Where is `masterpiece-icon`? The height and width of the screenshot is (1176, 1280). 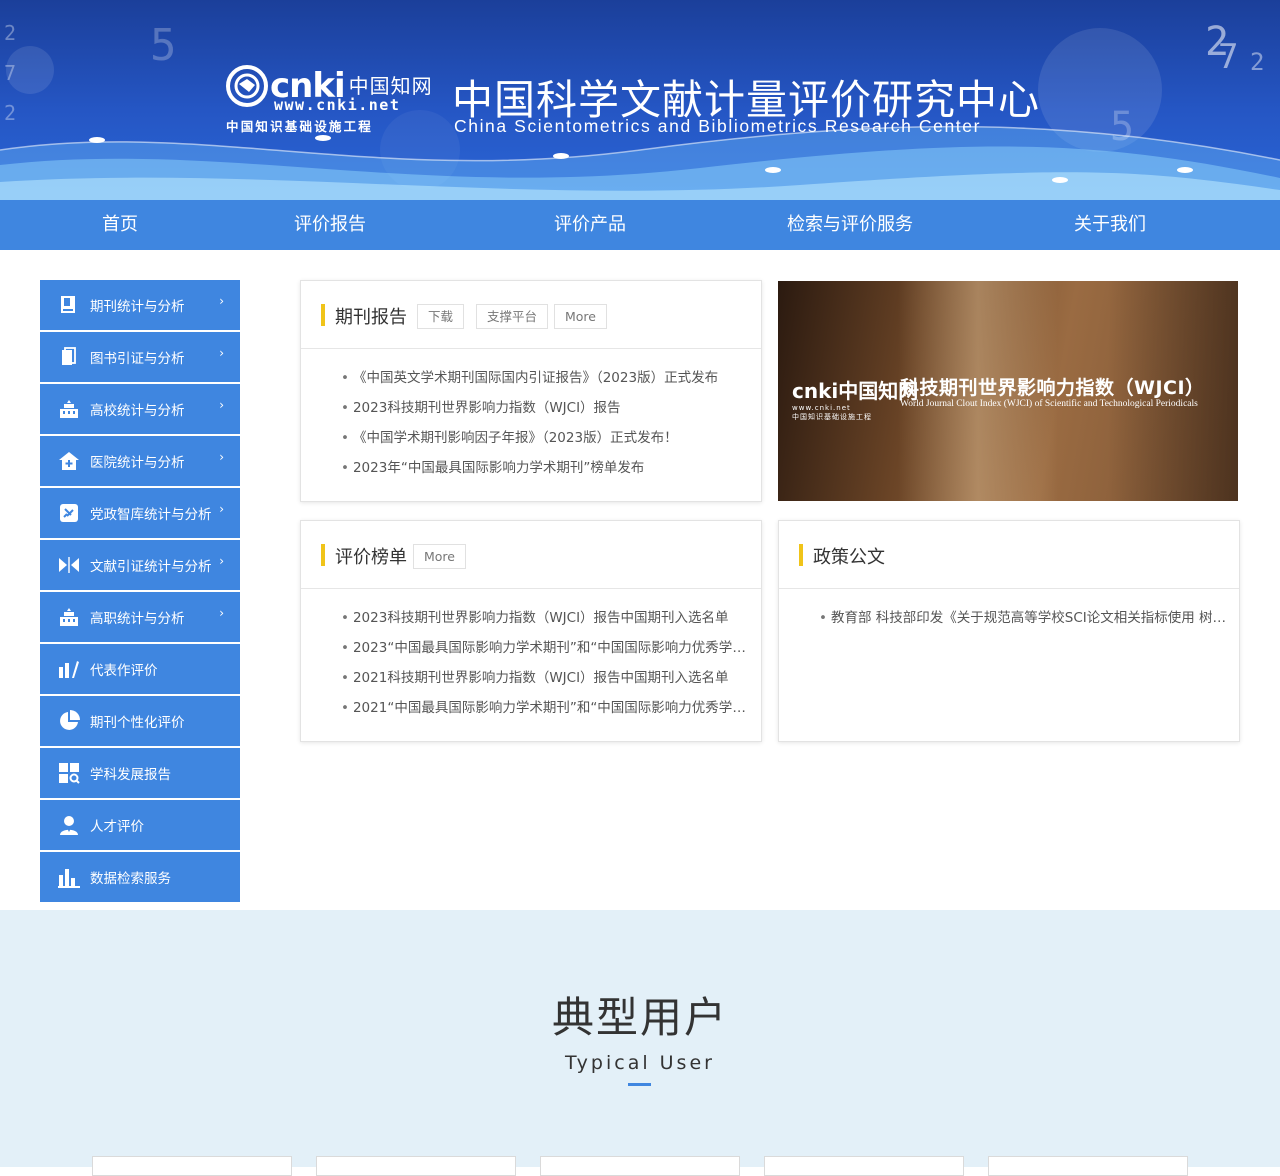 masterpiece-icon is located at coordinates (69, 669).